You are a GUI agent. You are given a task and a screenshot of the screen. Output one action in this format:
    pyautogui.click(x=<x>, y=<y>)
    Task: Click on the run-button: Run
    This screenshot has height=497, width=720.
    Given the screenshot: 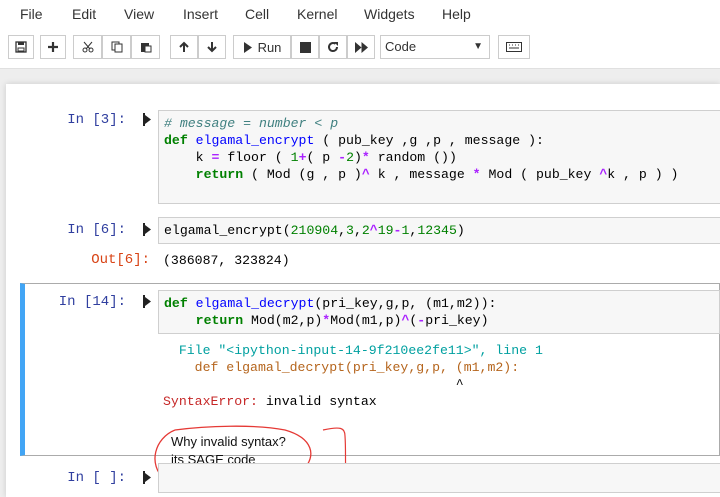 What is the action you would take?
    pyautogui.click(x=262, y=47)
    